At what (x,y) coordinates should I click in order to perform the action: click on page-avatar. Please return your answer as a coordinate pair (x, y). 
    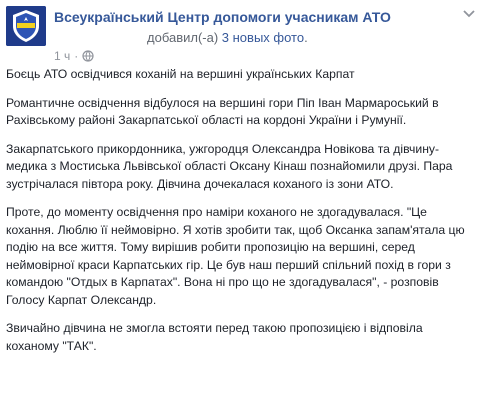
    Looking at the image, I should click on (26, 26).